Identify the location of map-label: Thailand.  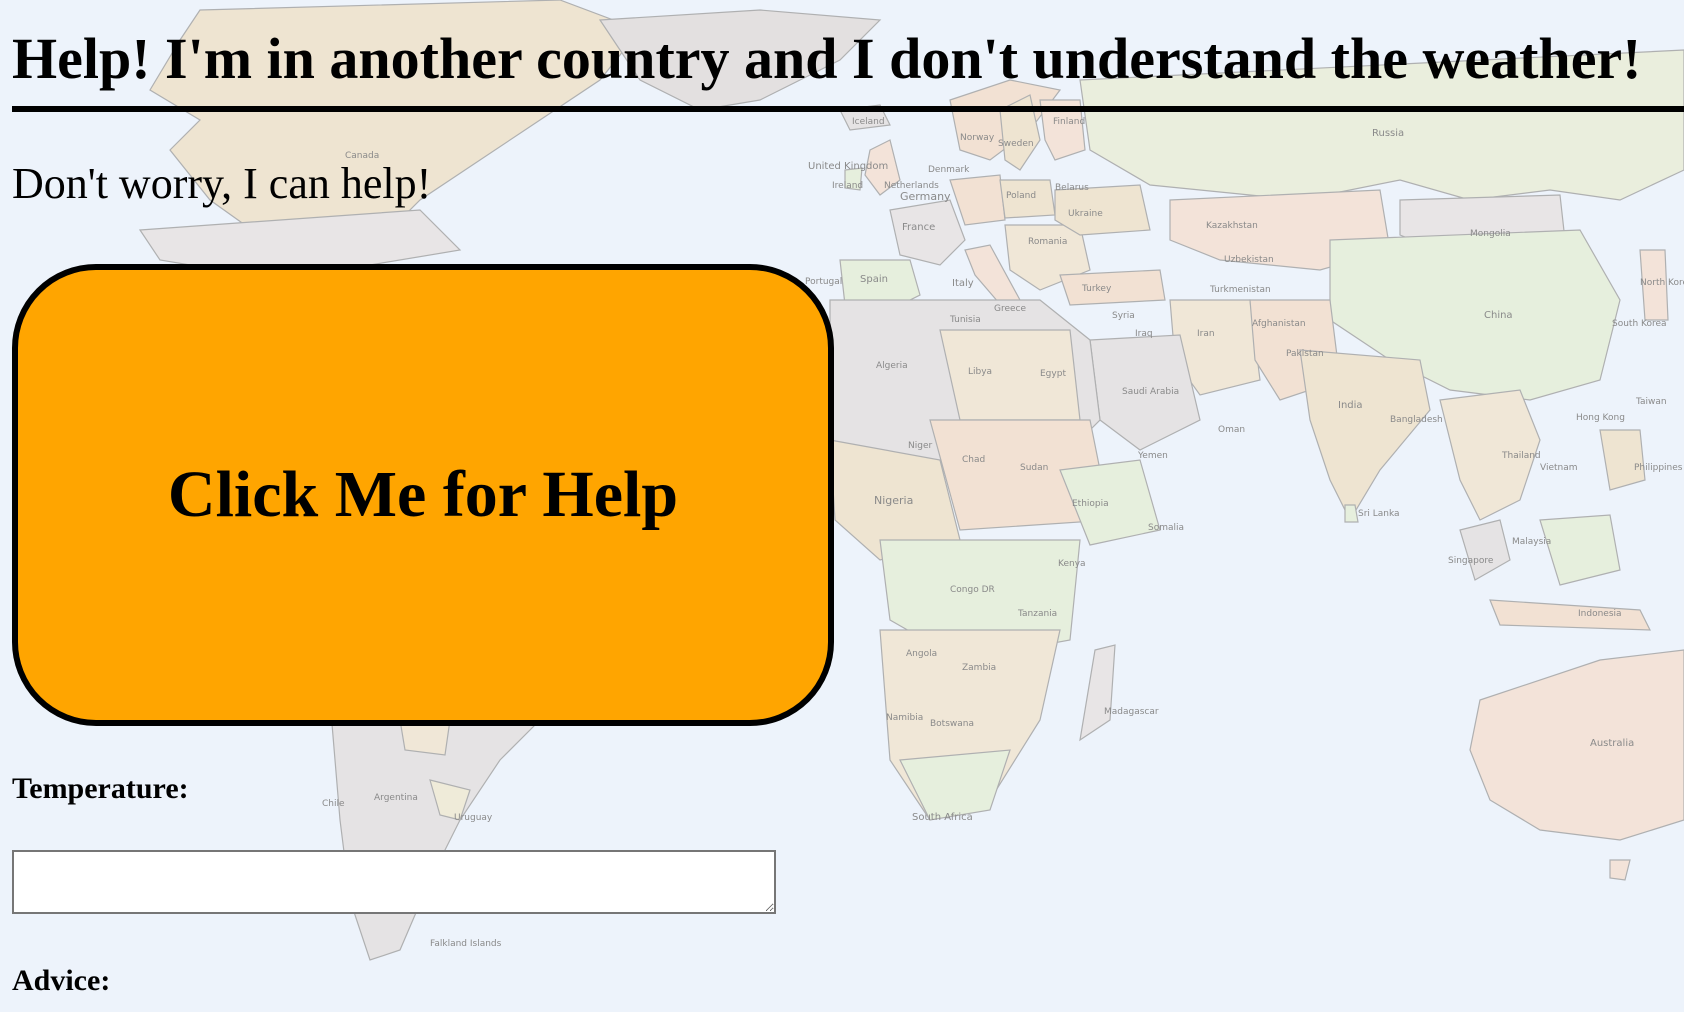
(1521, 456).